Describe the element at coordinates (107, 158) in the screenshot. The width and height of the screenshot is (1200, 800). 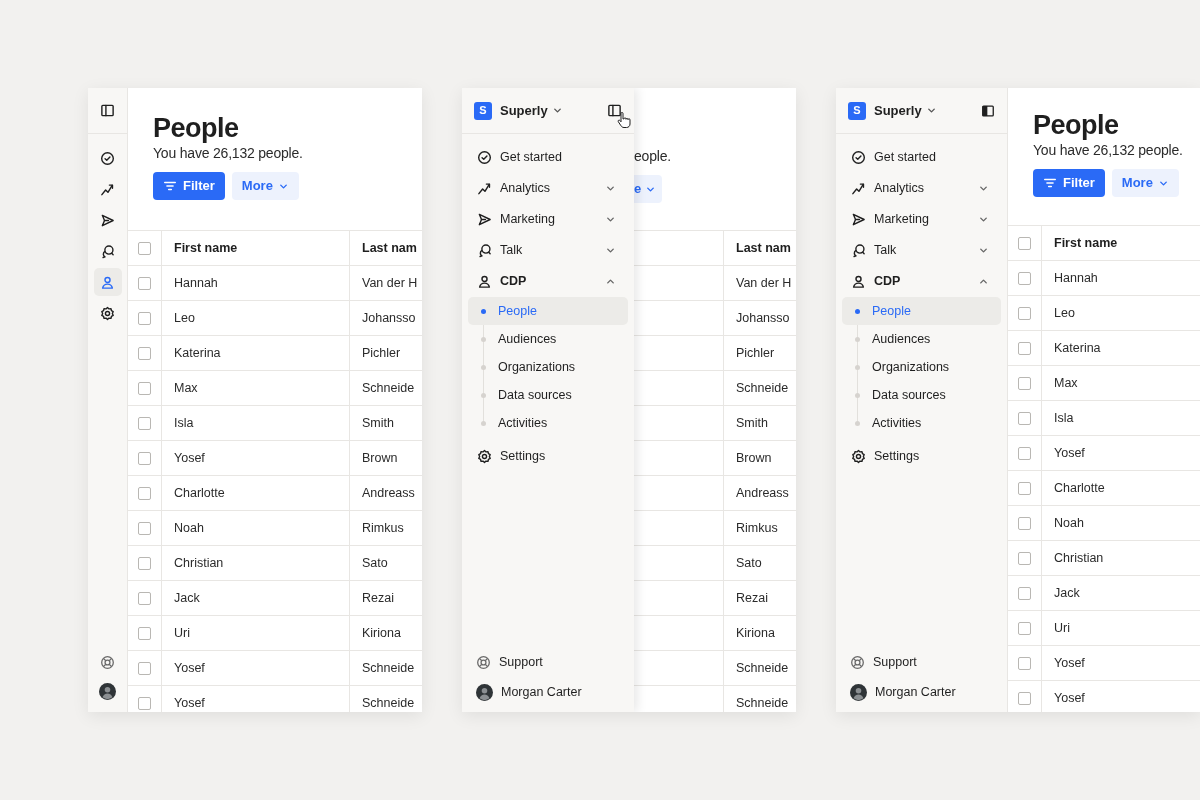
I see `check-circle-icon` at that location.